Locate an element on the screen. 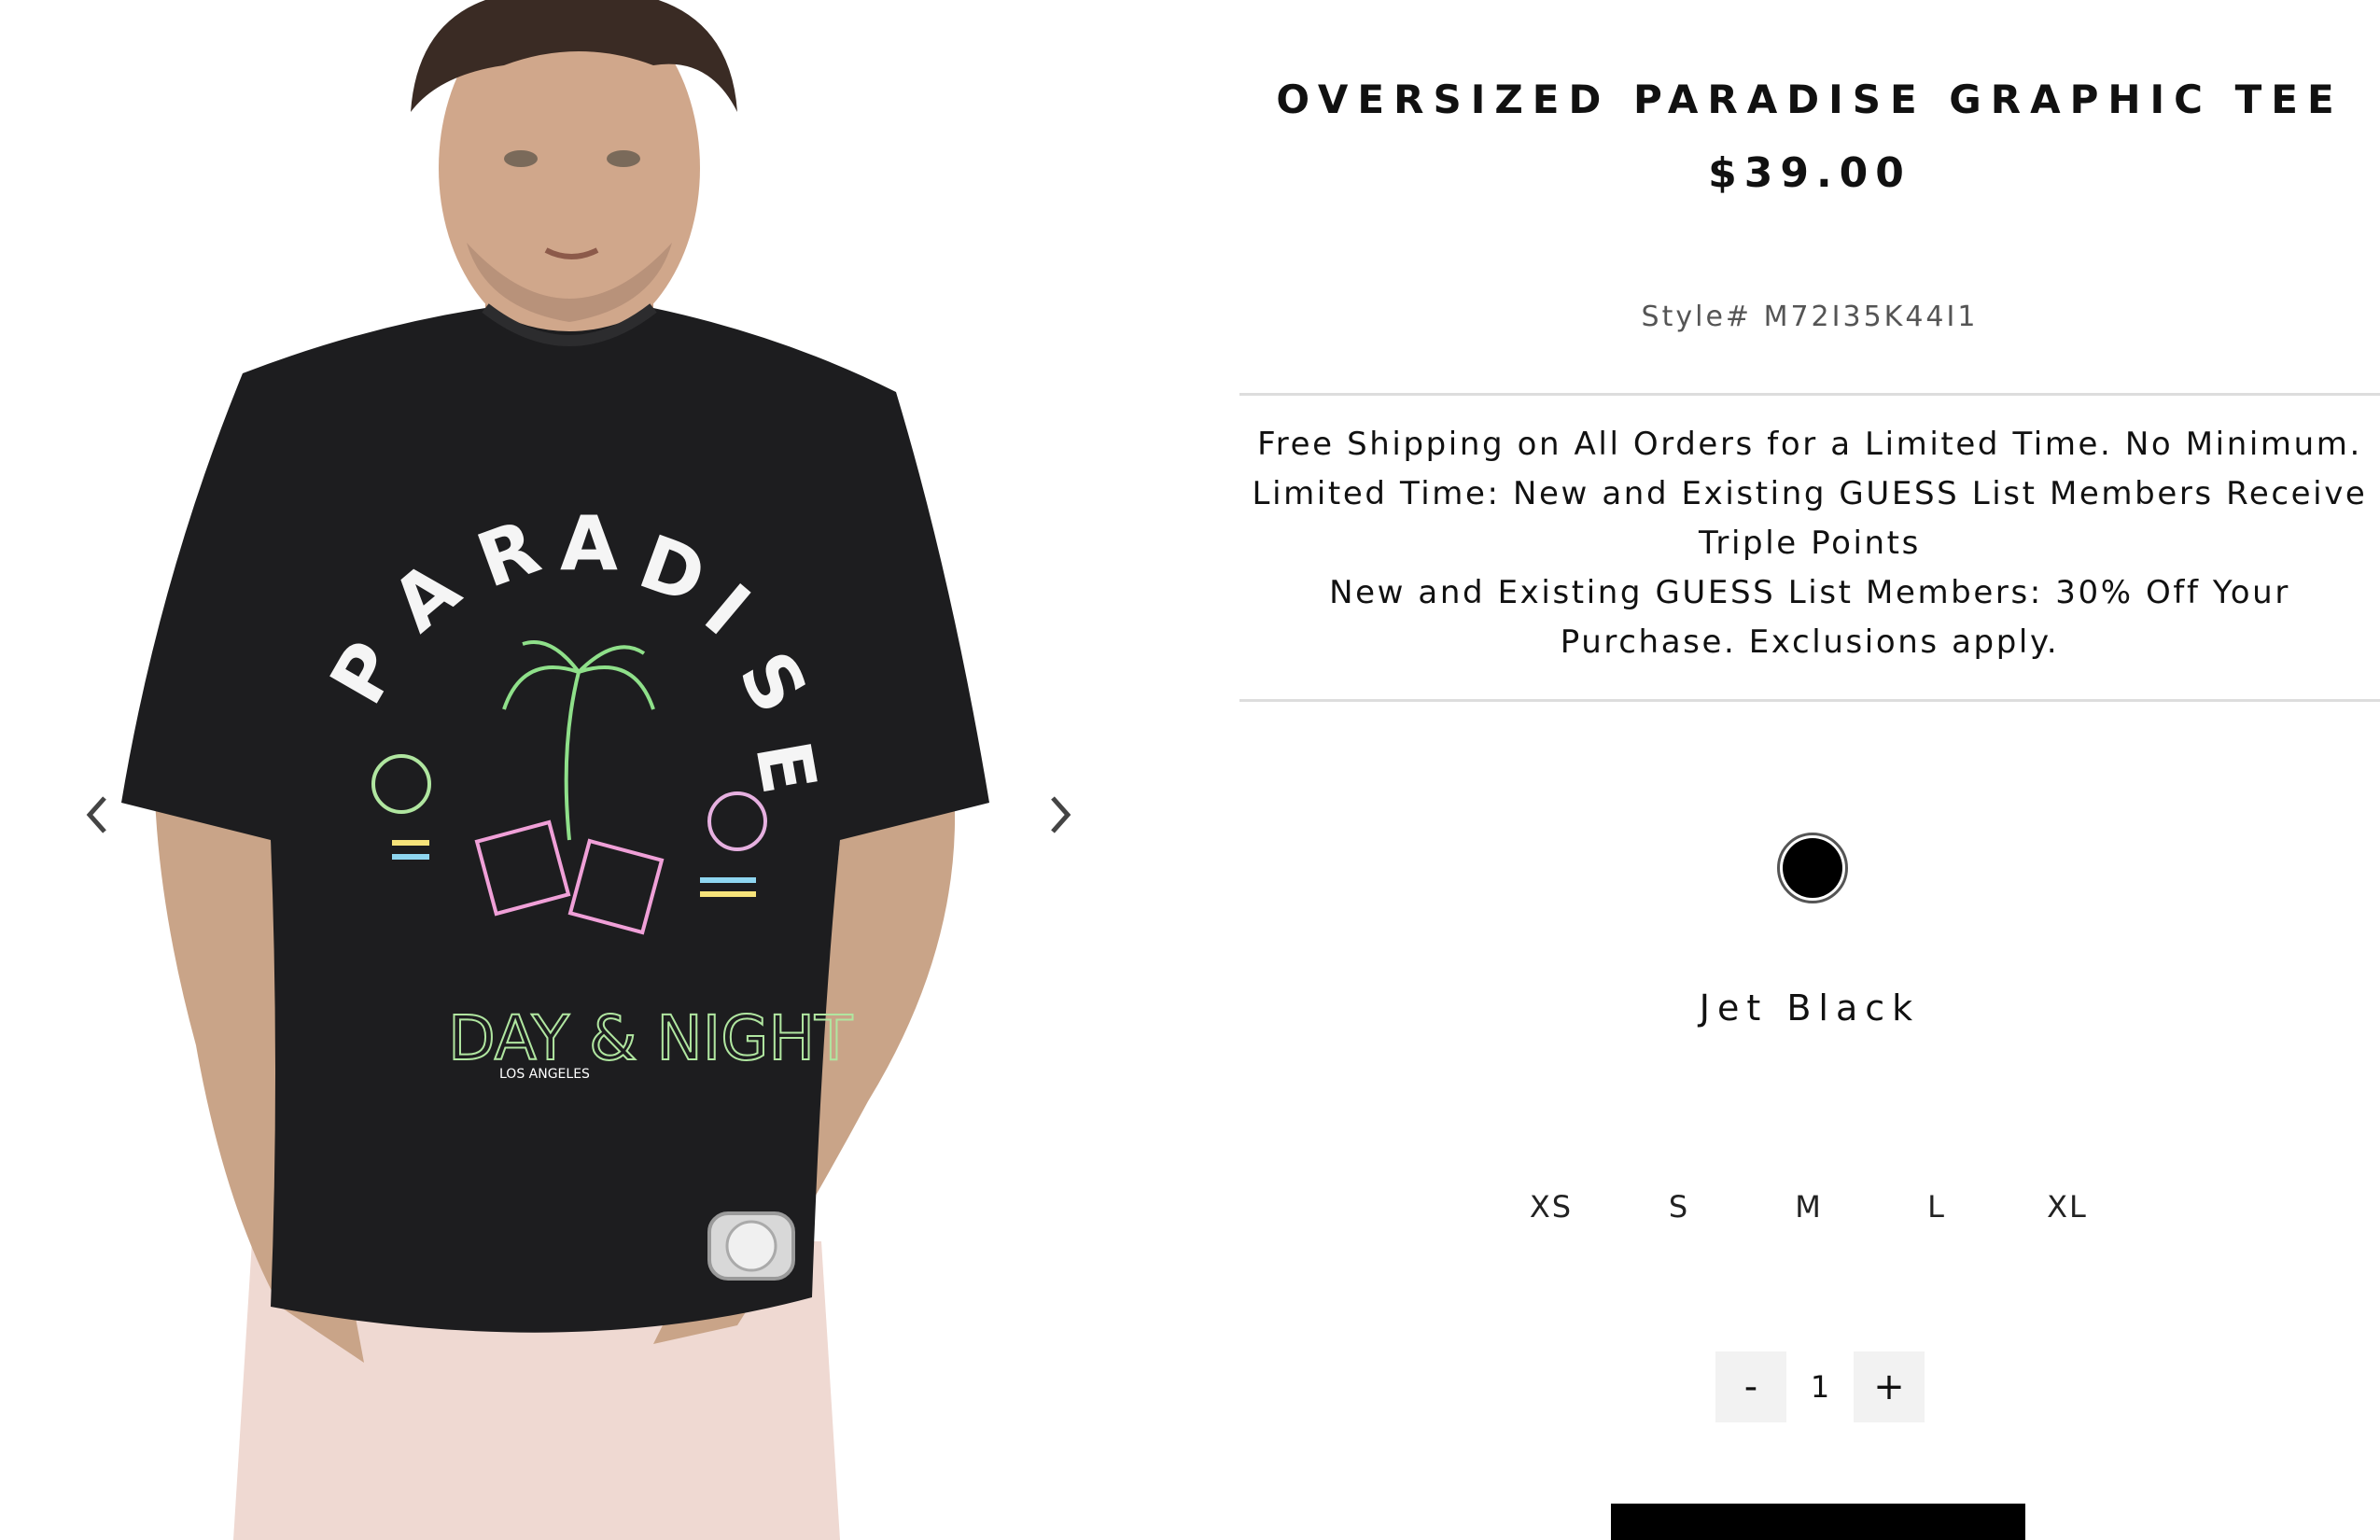 The width and height of the screenshot is (2380, 1540). svg-text: LOS ANGELES is located at coordinates (544, 1074).